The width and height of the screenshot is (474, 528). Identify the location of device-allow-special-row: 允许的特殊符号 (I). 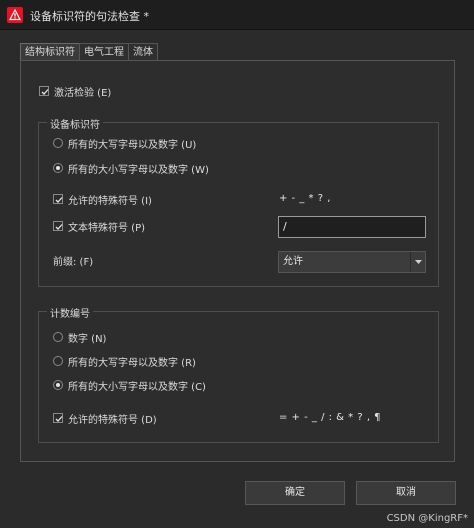
(102, 199).